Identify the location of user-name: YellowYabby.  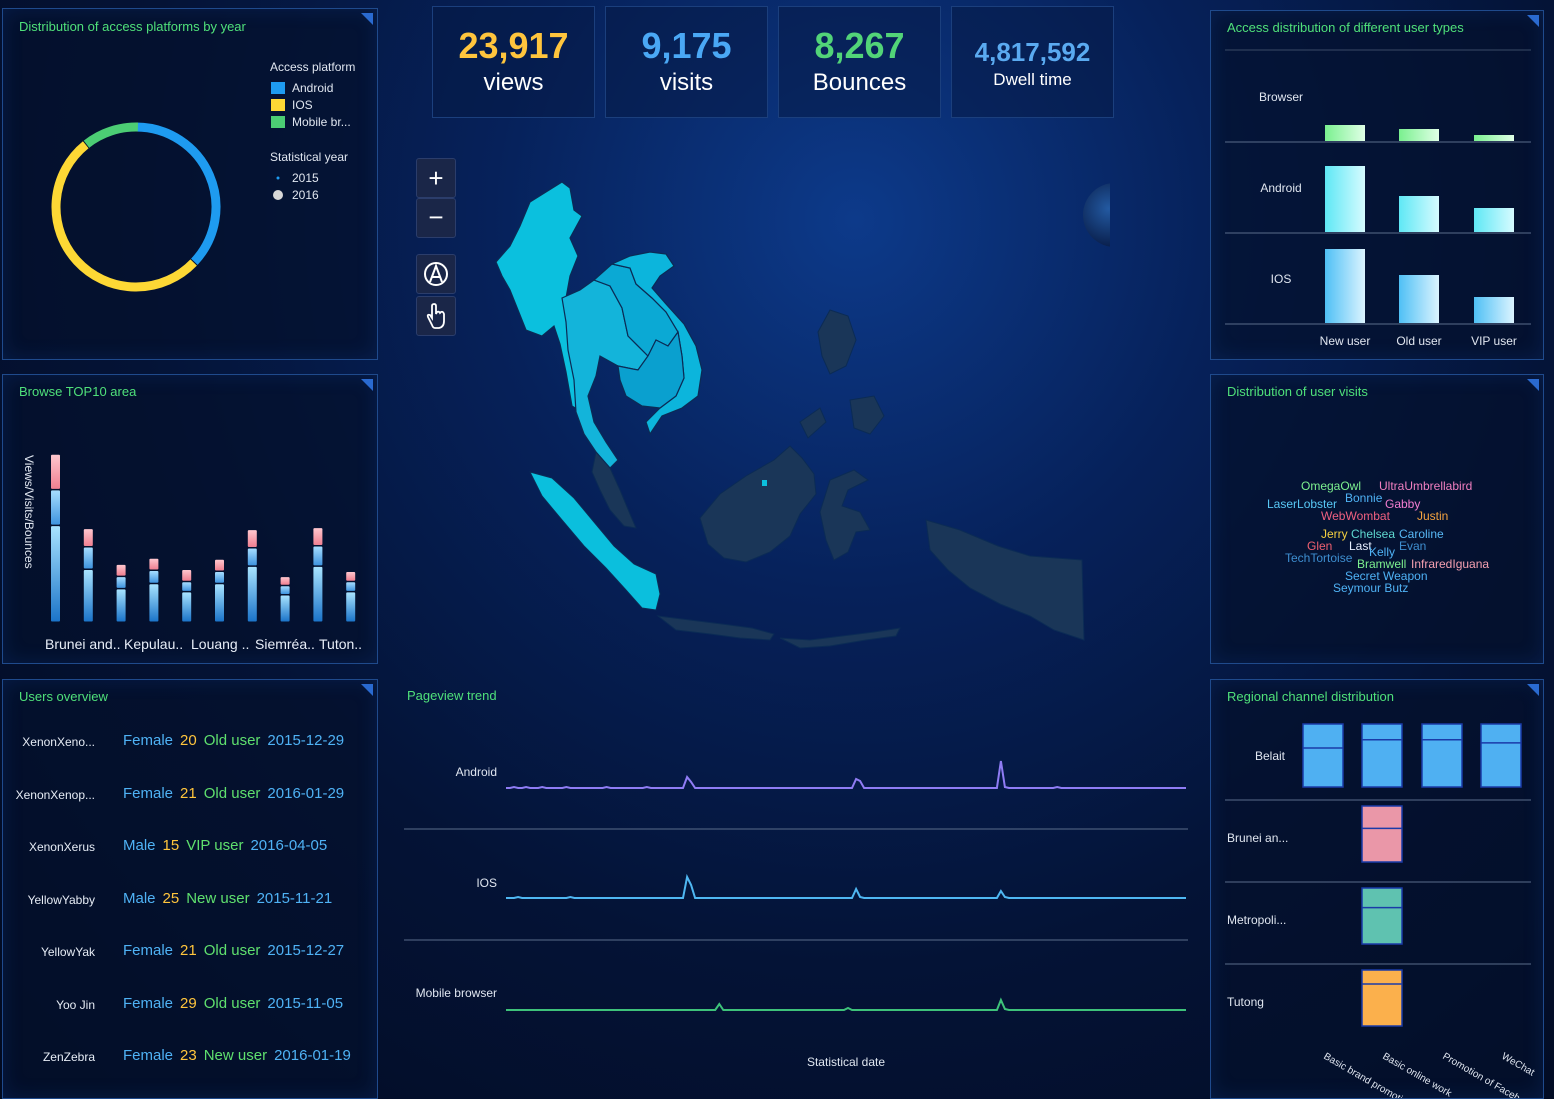
(61, 899).